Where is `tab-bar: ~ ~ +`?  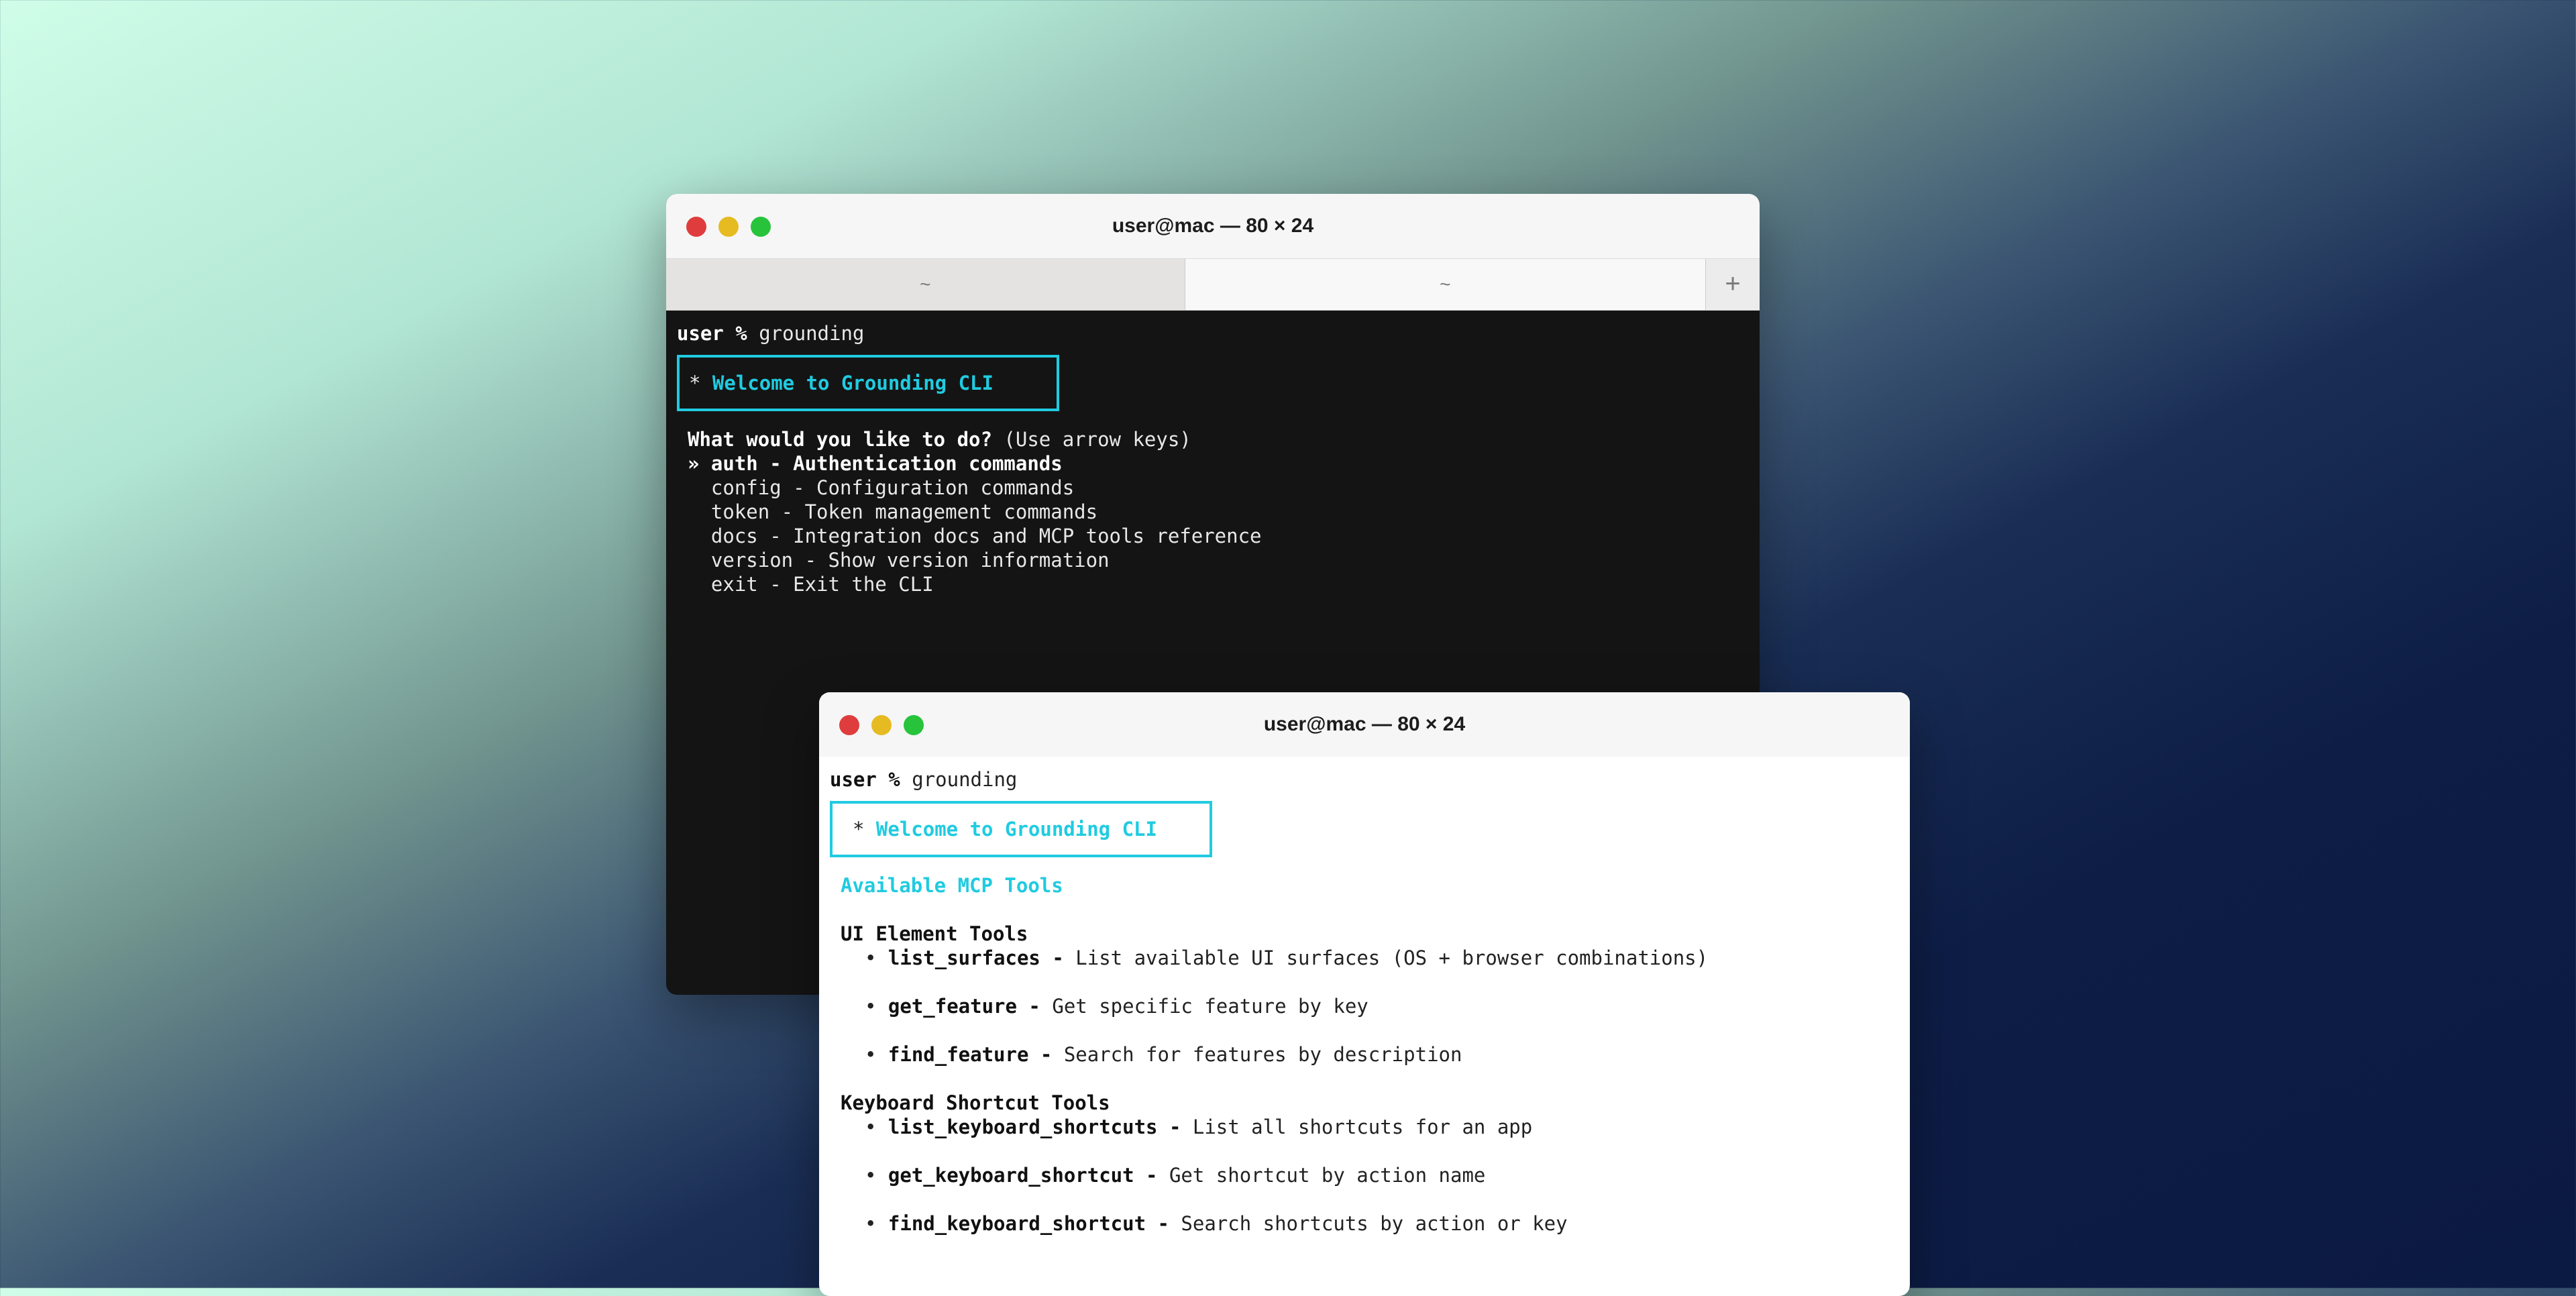 tab-bar: ~ ~ + is located at coordinates (1213, 285).